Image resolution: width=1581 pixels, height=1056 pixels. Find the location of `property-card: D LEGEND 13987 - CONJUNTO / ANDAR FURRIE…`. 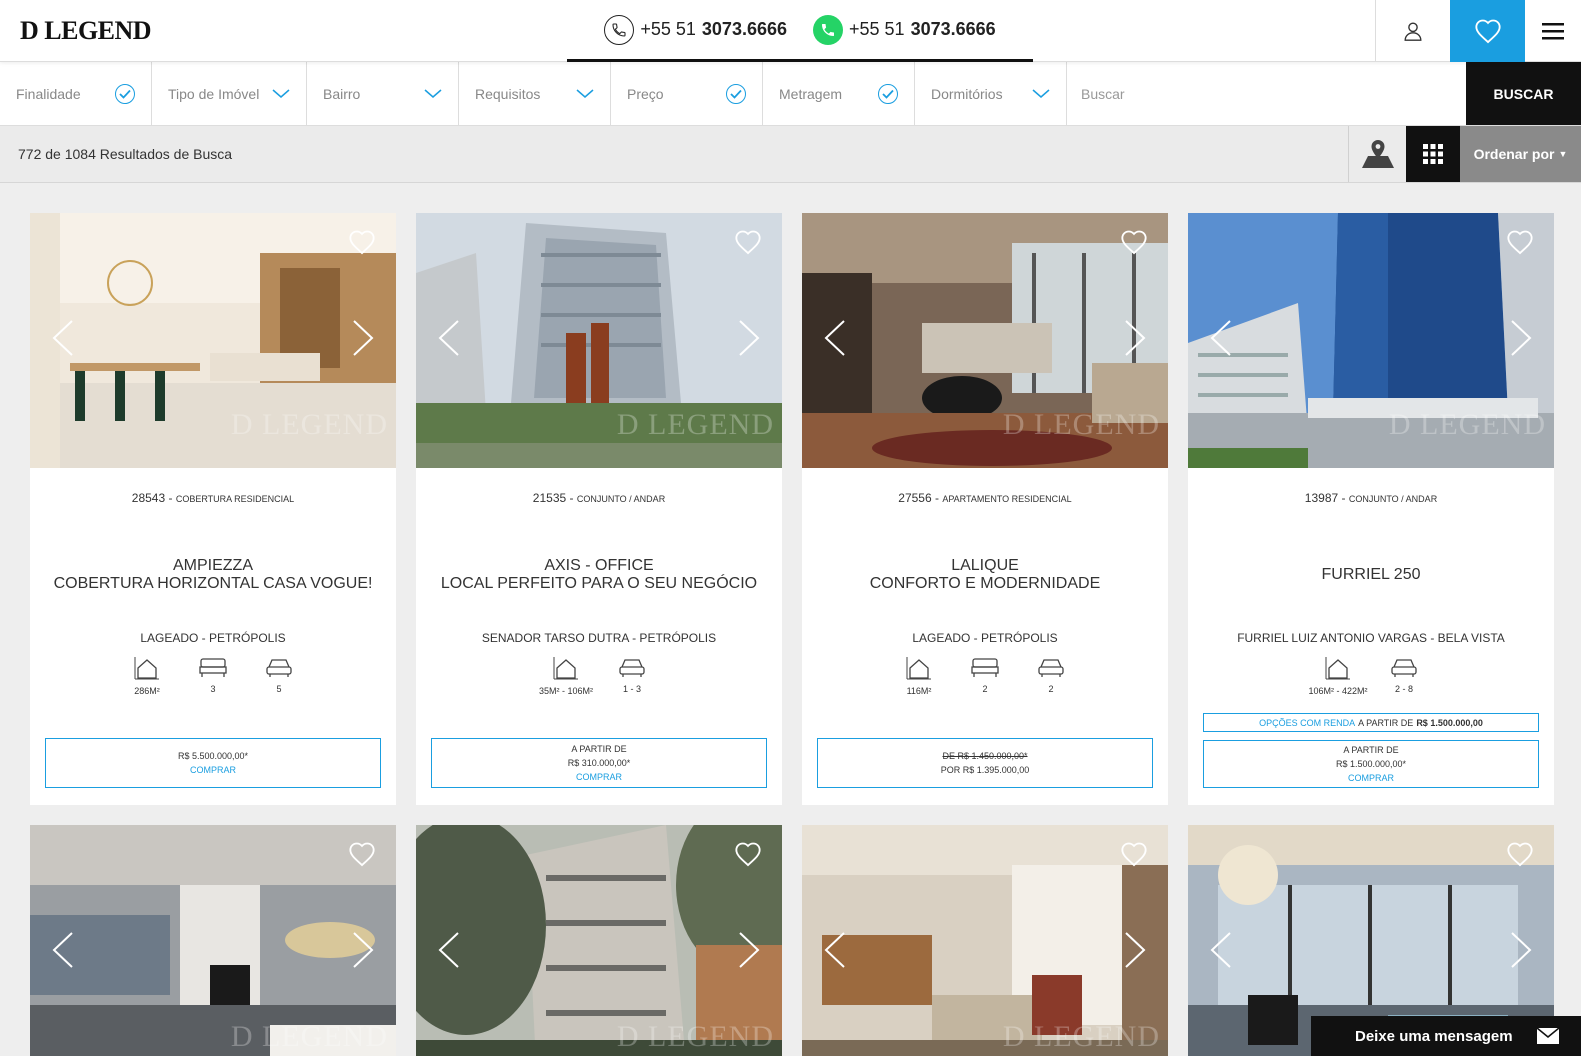

property-card: D LEGEND 13987 - CONJUNTO / ANDAR FURRIE… is located at coordinates (1371, 509).